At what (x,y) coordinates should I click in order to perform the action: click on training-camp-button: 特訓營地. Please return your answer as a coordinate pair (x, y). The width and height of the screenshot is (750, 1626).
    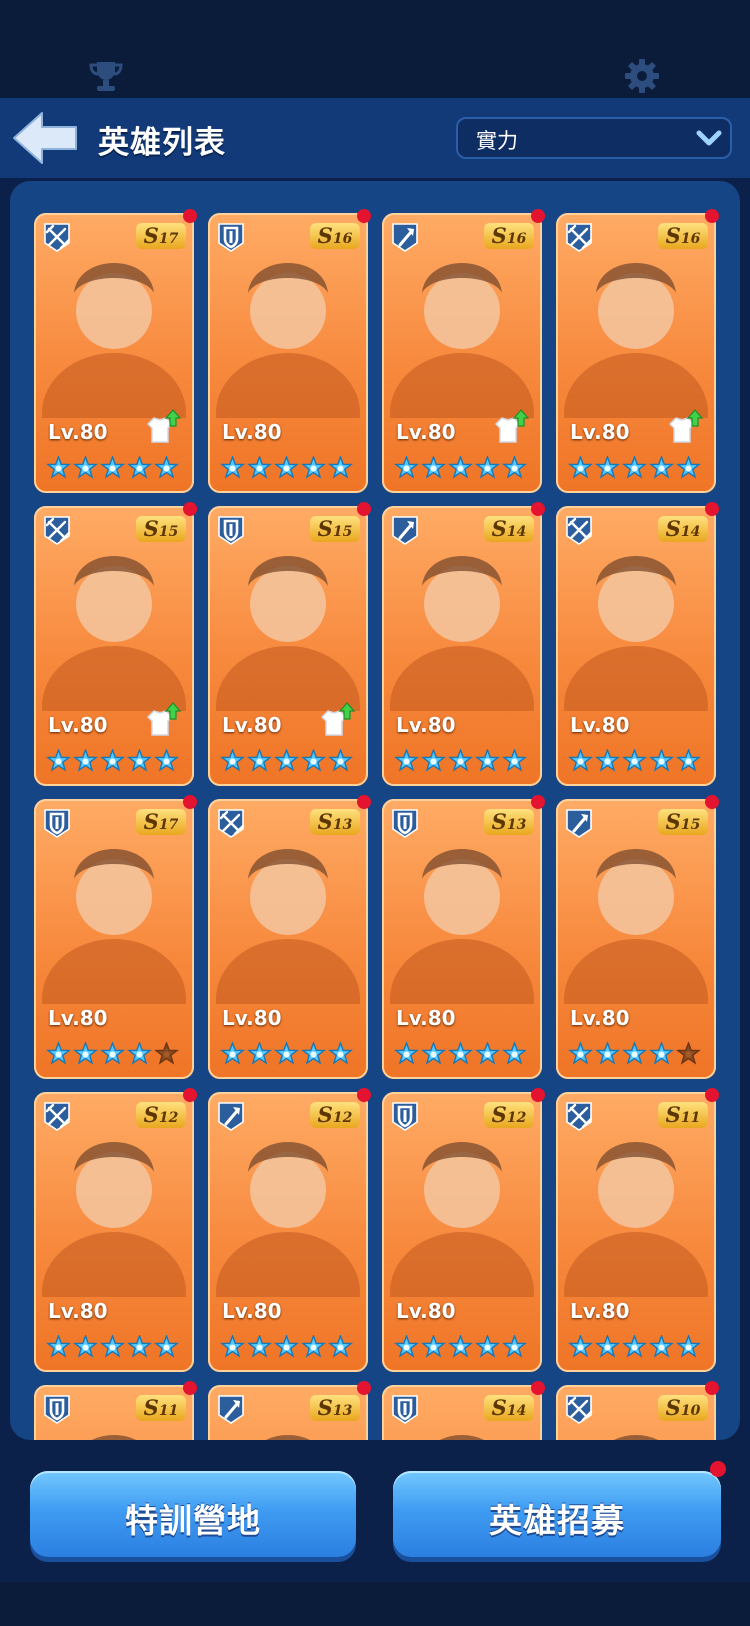
    Looking at the image, I should click on (193, 1514).